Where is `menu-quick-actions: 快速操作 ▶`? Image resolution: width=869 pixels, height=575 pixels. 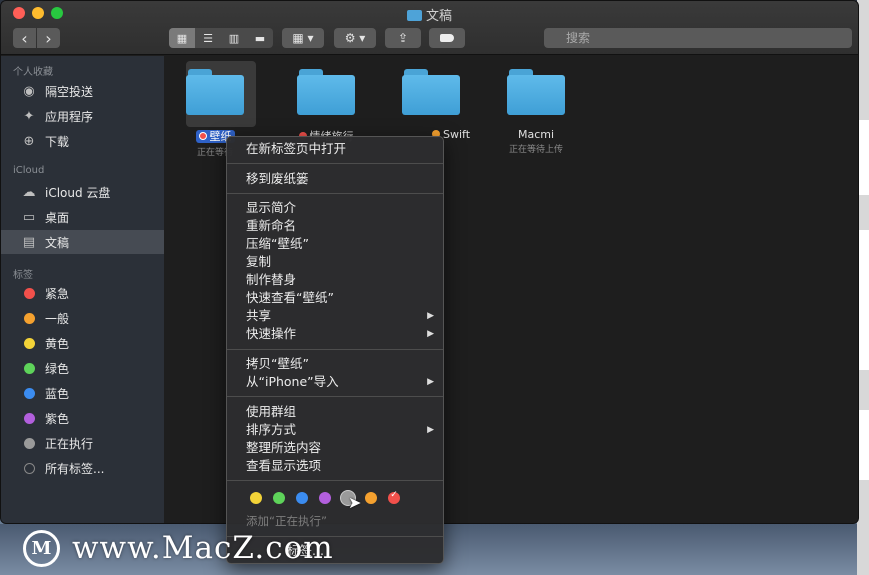 menu-quick-actions: 快速操作 ▶ is located at coordinates (341, 334).